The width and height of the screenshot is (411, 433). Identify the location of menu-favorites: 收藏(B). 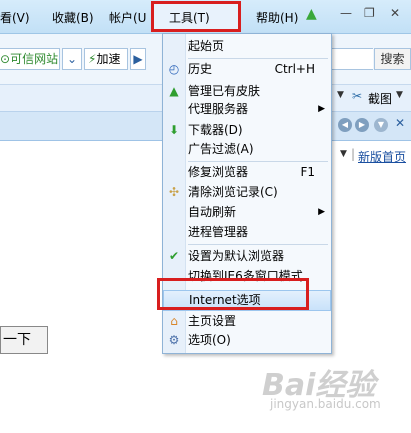
(73, 17).